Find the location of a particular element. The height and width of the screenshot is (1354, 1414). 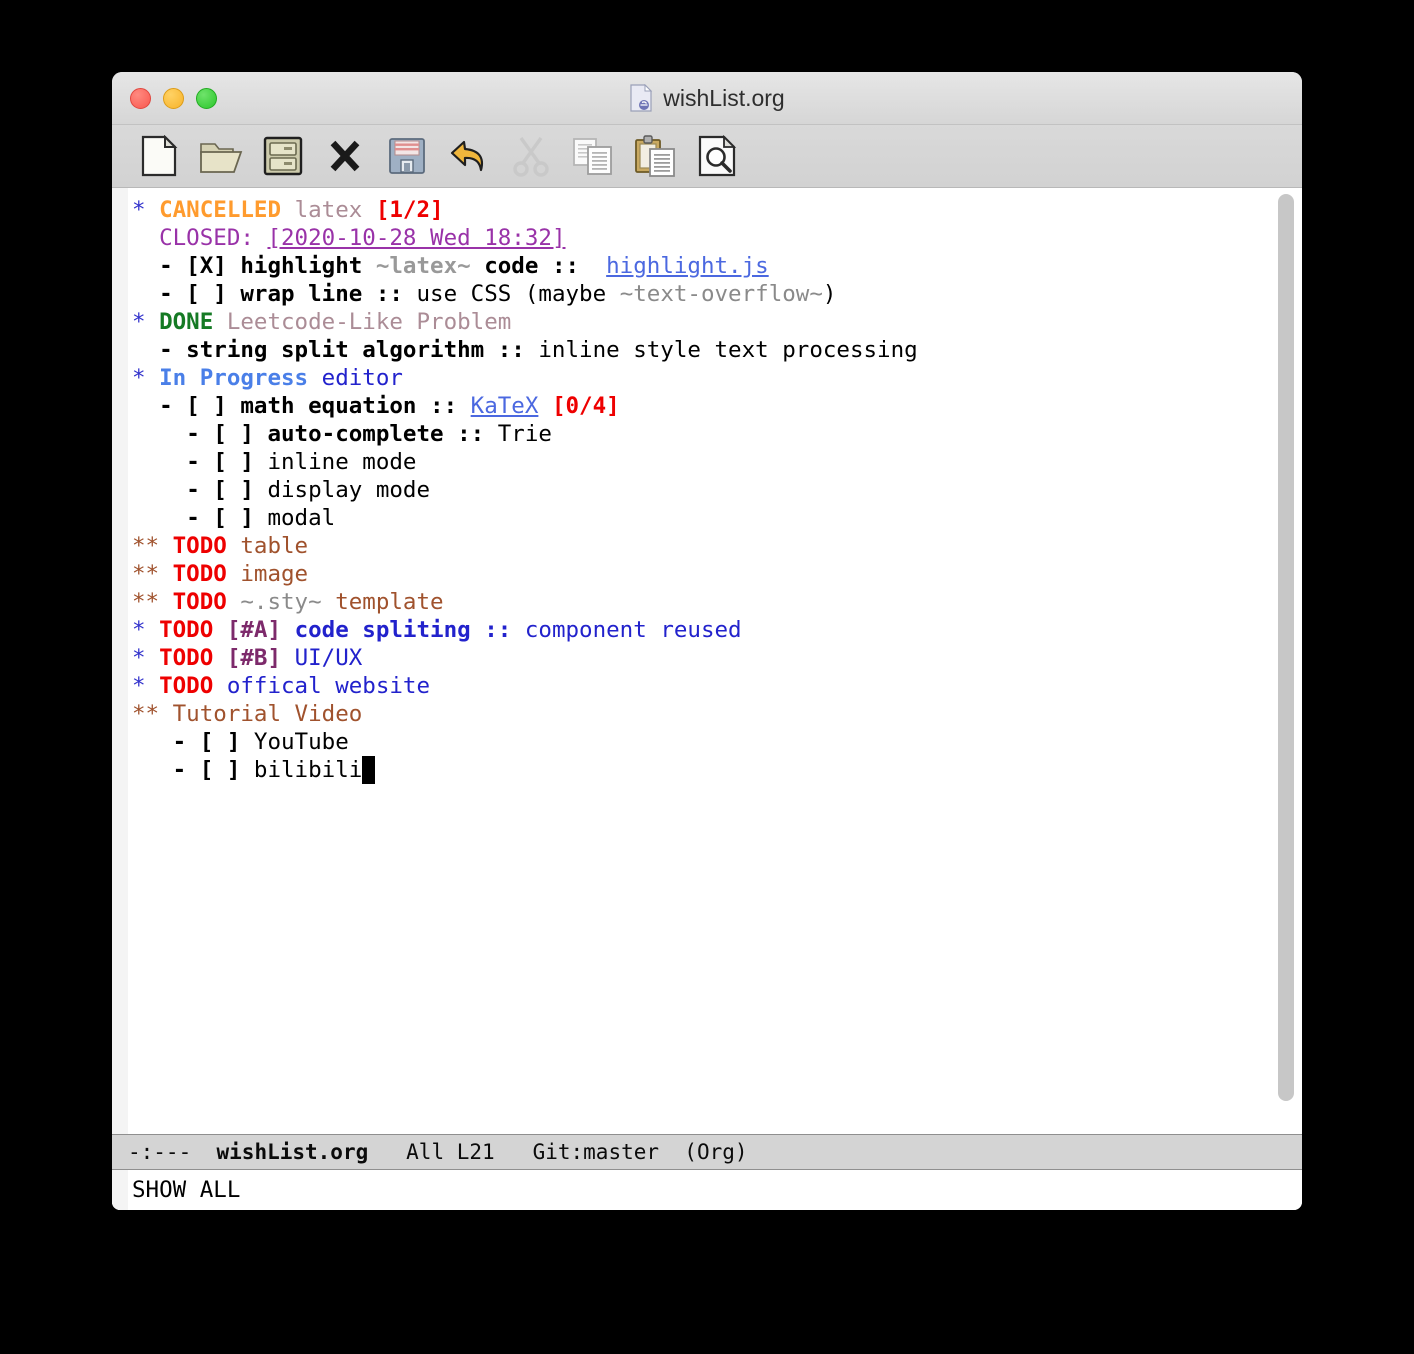

text-span: inline mode is located at coordinates (342, 462).